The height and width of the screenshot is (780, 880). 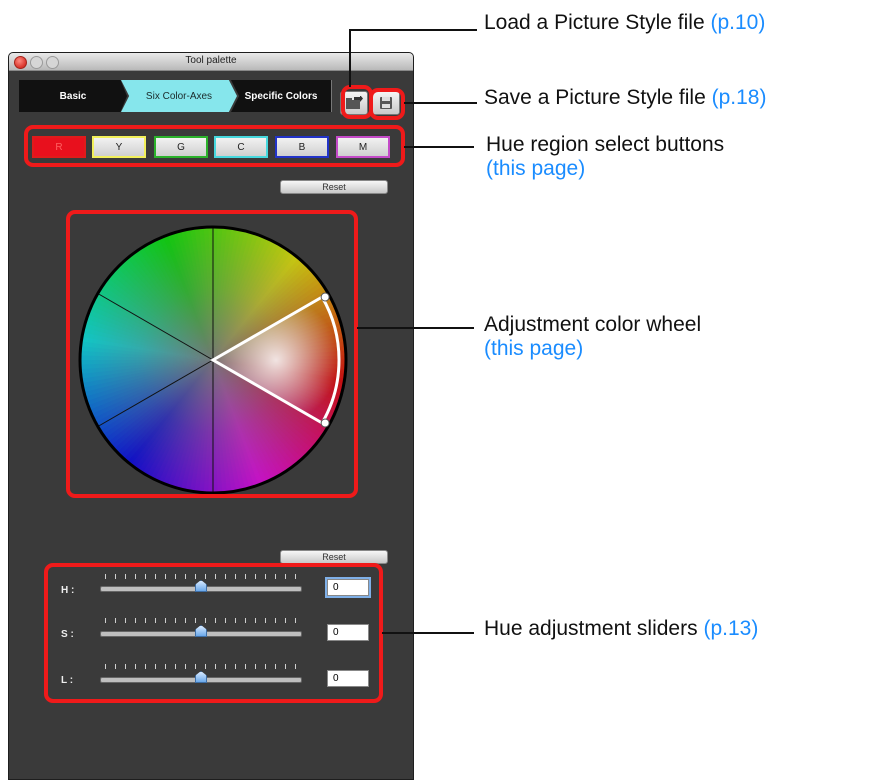 I want to click on wheel-leader-line, so click(x=415, y=328).